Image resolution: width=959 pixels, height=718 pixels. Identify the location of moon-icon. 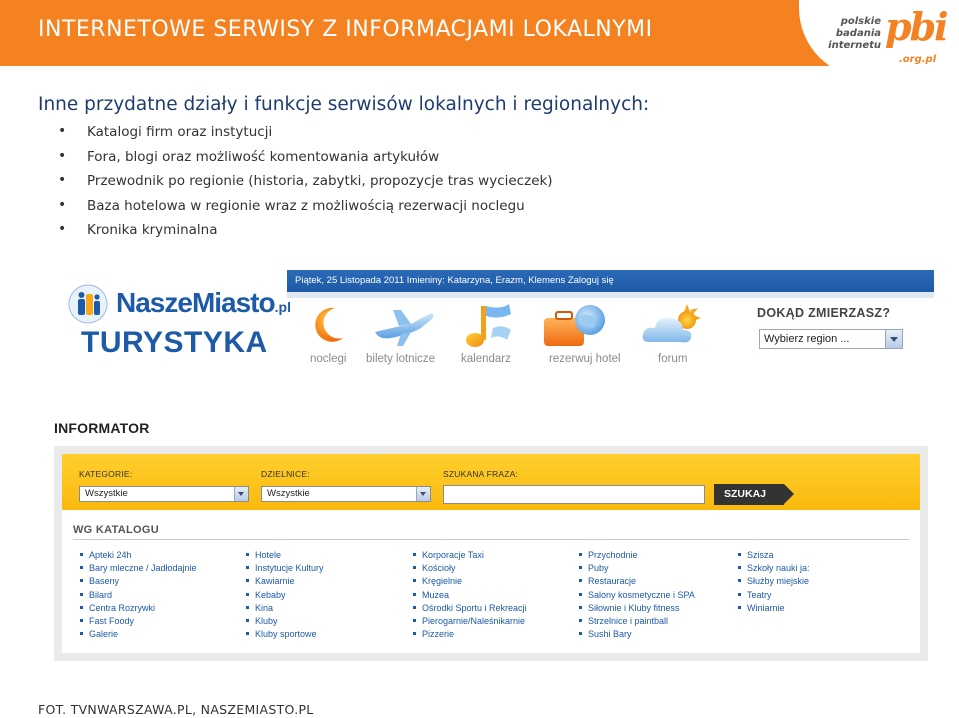
(329, 325).